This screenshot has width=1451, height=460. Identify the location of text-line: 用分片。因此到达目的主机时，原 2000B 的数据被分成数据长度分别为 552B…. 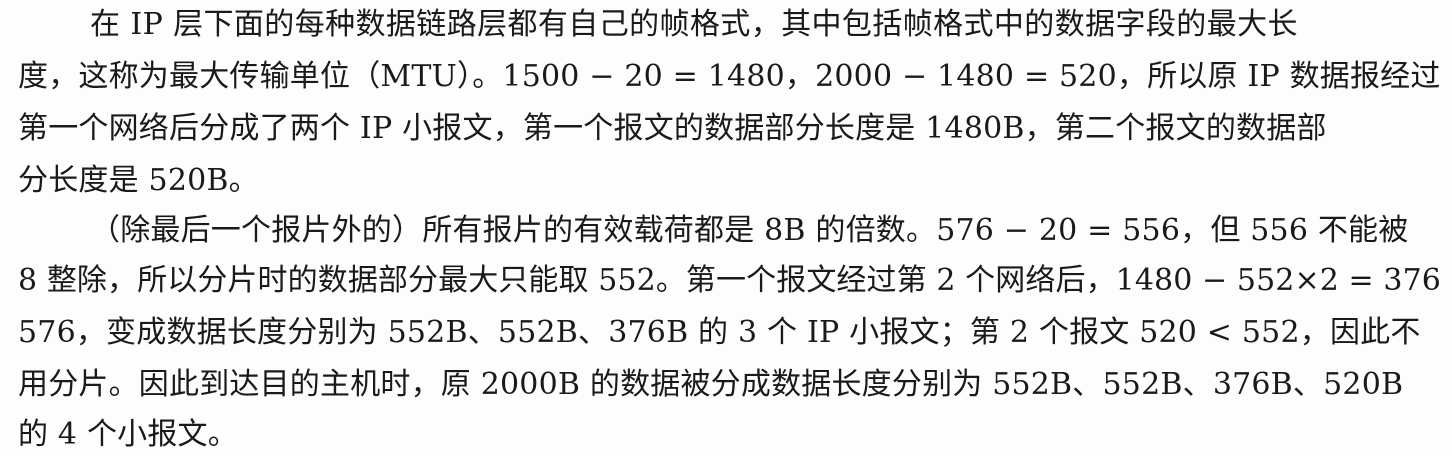
(711, 384).